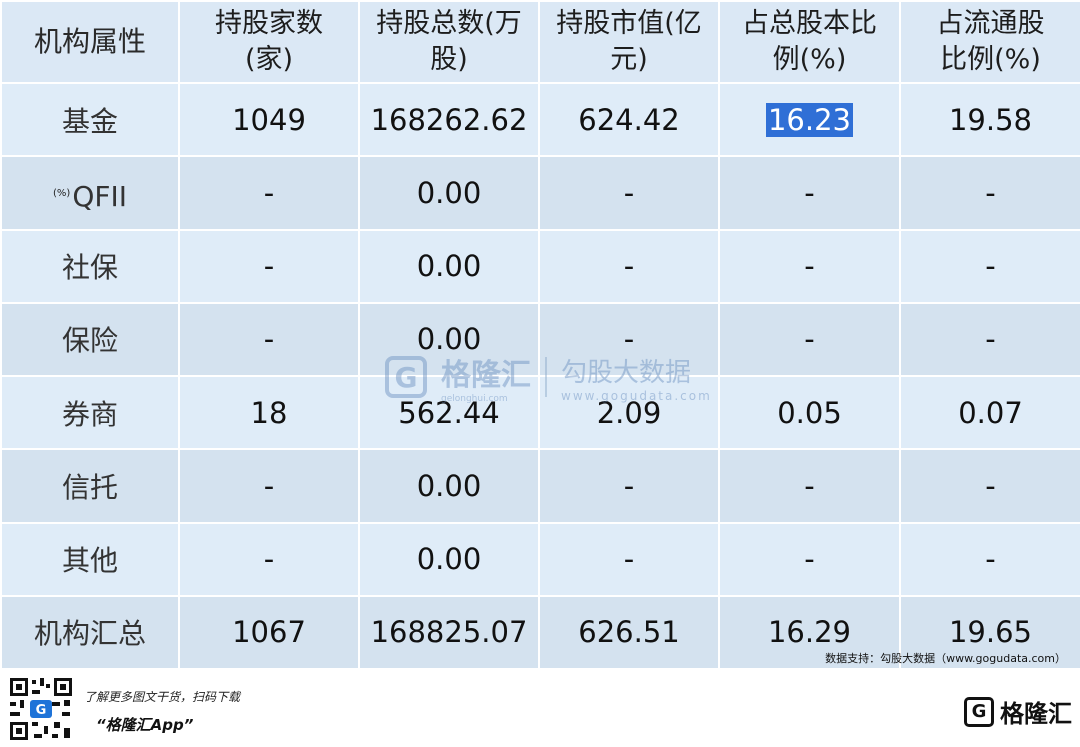 This screenshot has width=1080, height=747. I want to click on cell-pct-float: 0.07, so click(989, 412).